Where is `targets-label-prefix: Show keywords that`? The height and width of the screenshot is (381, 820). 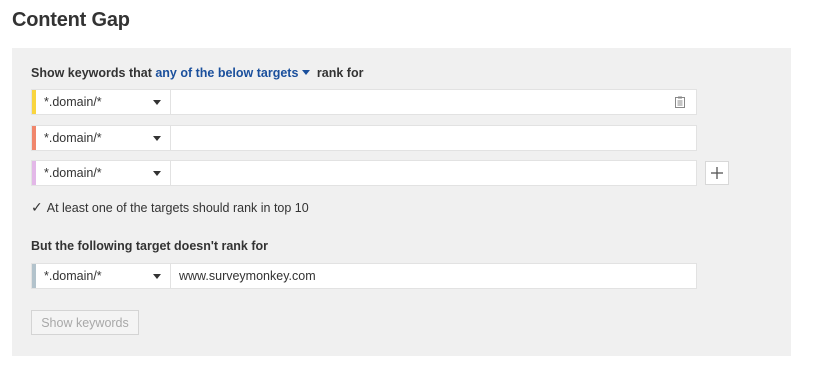 targets-label-prefix: Show keywords that is located at coordinates (91, 73).